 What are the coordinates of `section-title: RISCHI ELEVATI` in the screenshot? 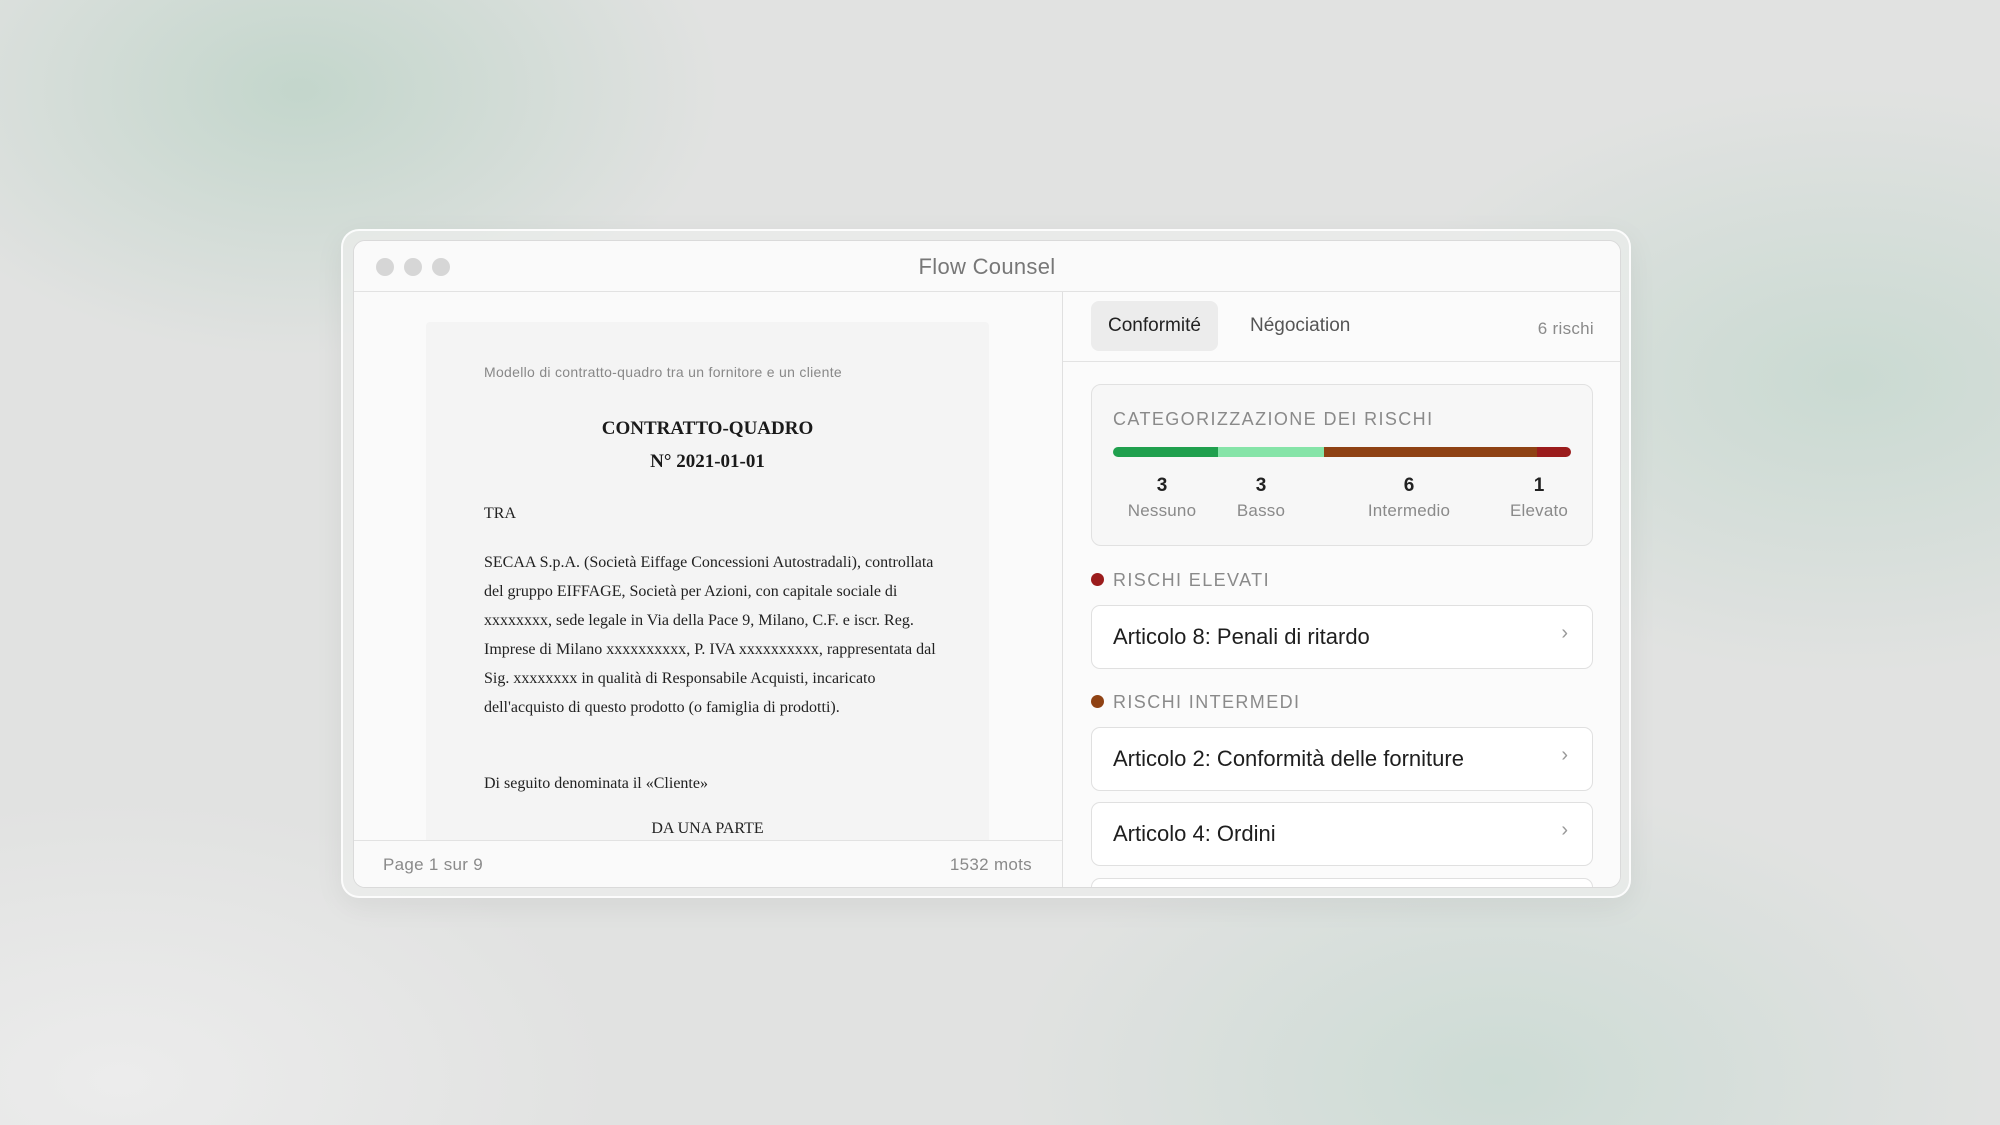 It's located at (1191, 580).